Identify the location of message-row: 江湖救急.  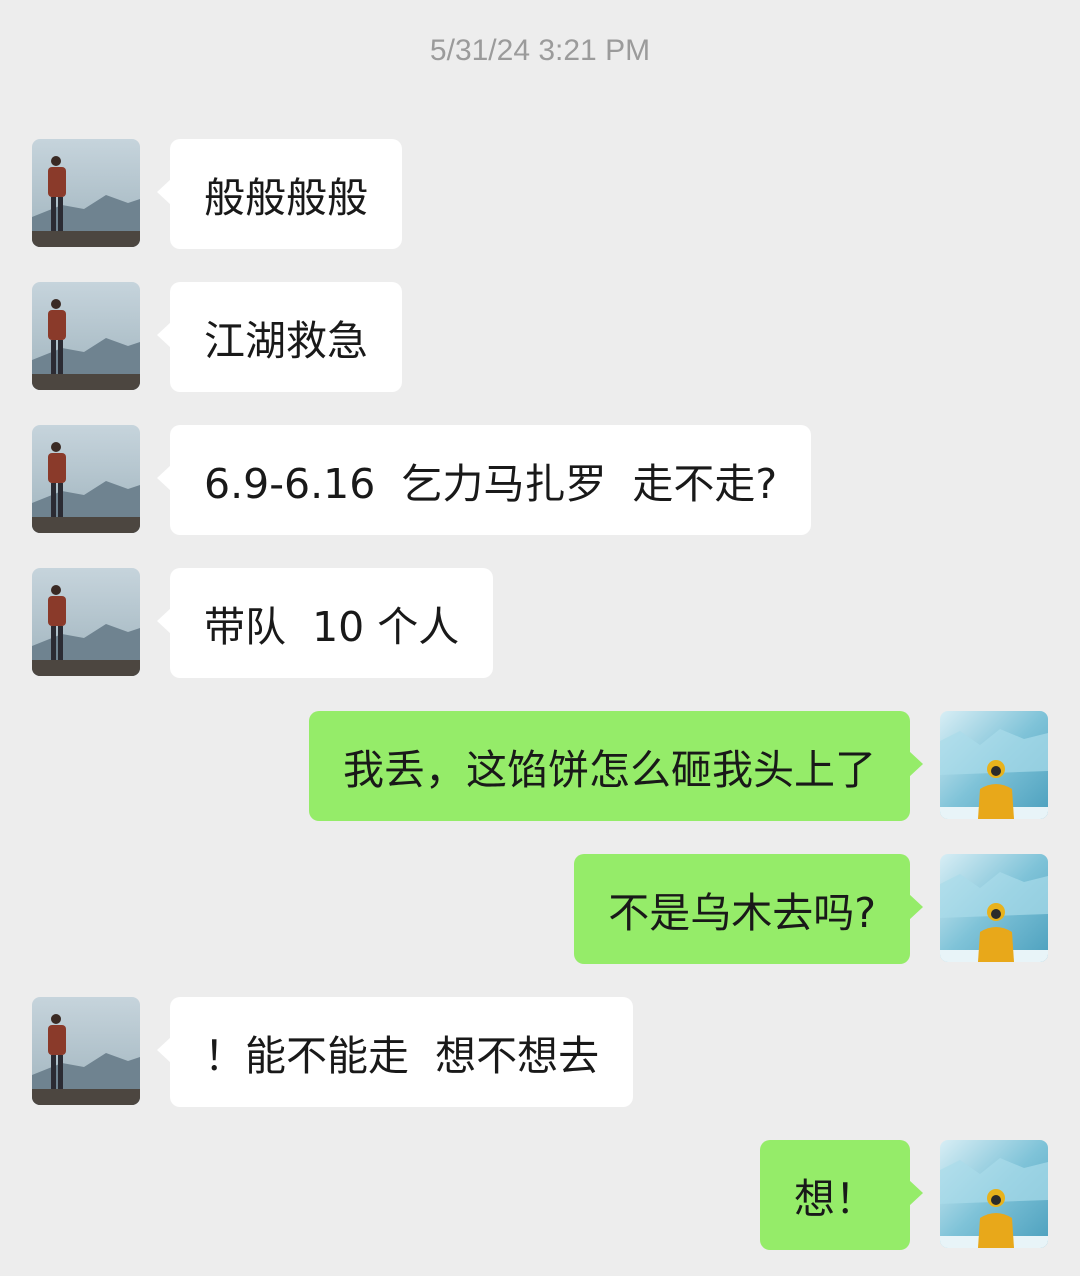
(540, 337).